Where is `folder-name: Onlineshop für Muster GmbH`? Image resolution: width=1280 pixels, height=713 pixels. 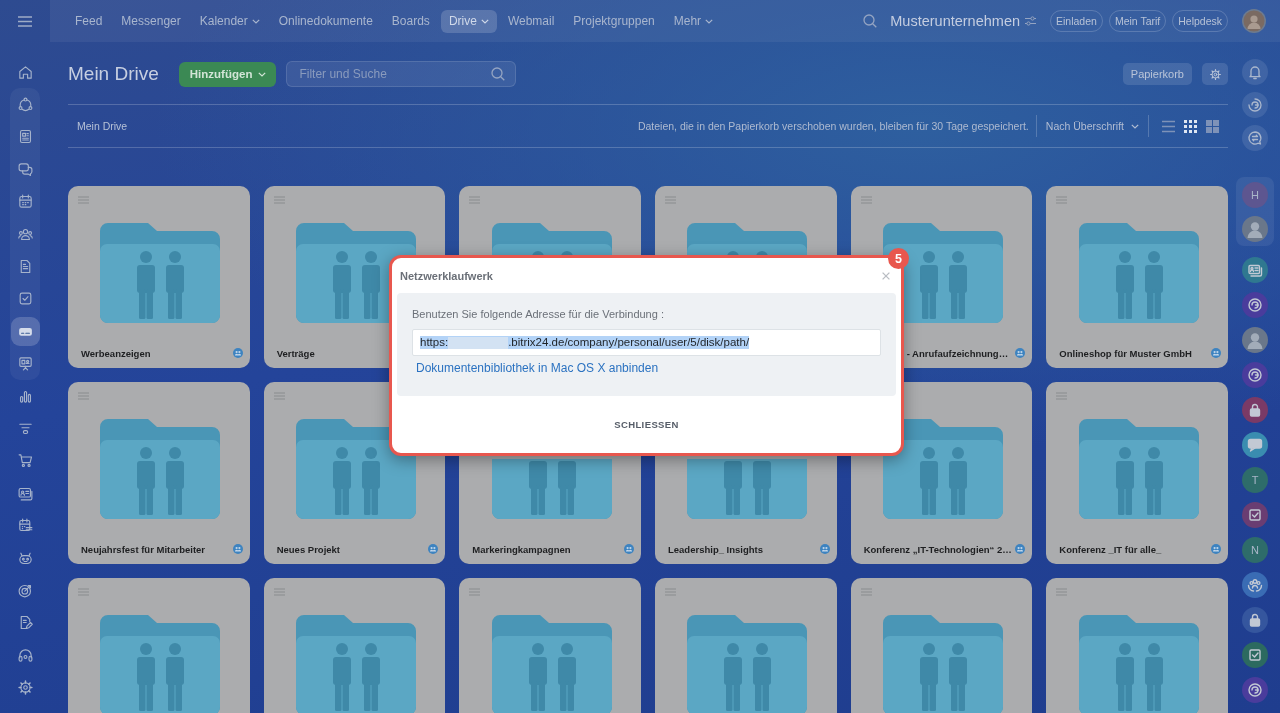
folder-name: Onlineshop für Muster GmbH is located at coordinates (1125, 353).